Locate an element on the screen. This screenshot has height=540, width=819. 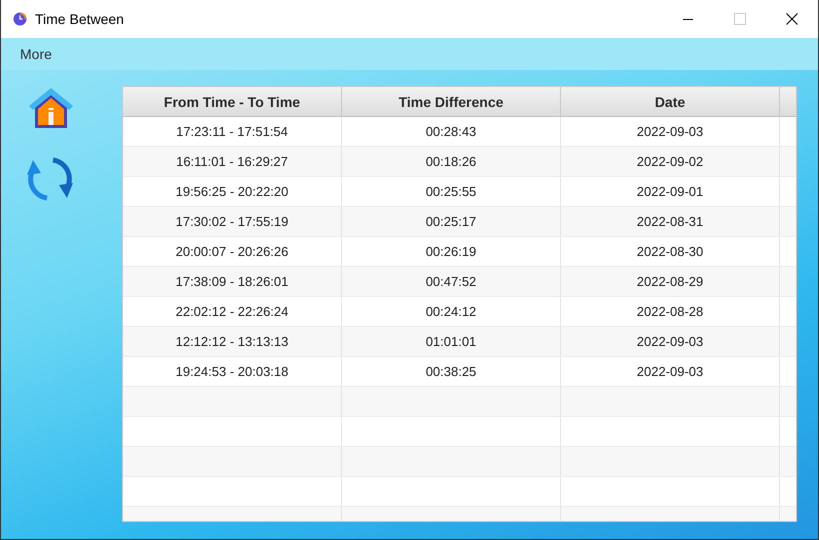
table-cell: 2022-09-02 is located at coordinates (670, 161).